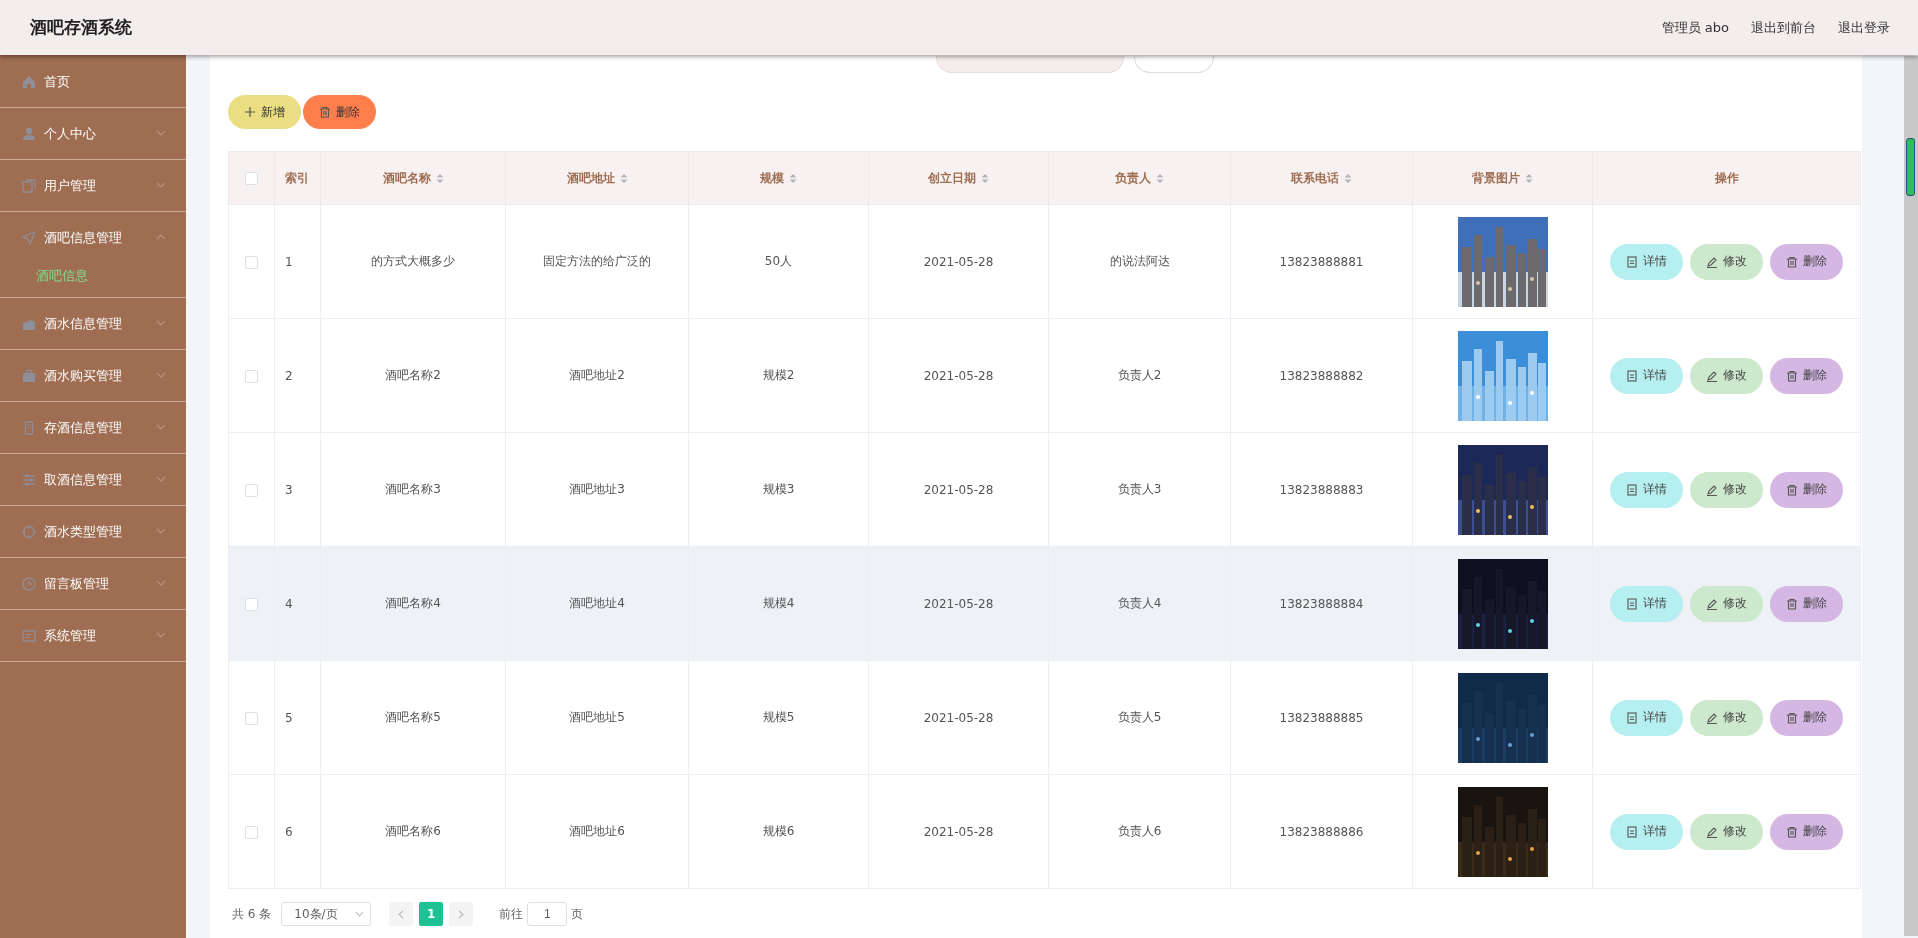 The height and width of the screenshot is (938, 1918). Describe the element at coordinates (778, 375) in the screenshot. I see `table-cell: 规模2` at that location.